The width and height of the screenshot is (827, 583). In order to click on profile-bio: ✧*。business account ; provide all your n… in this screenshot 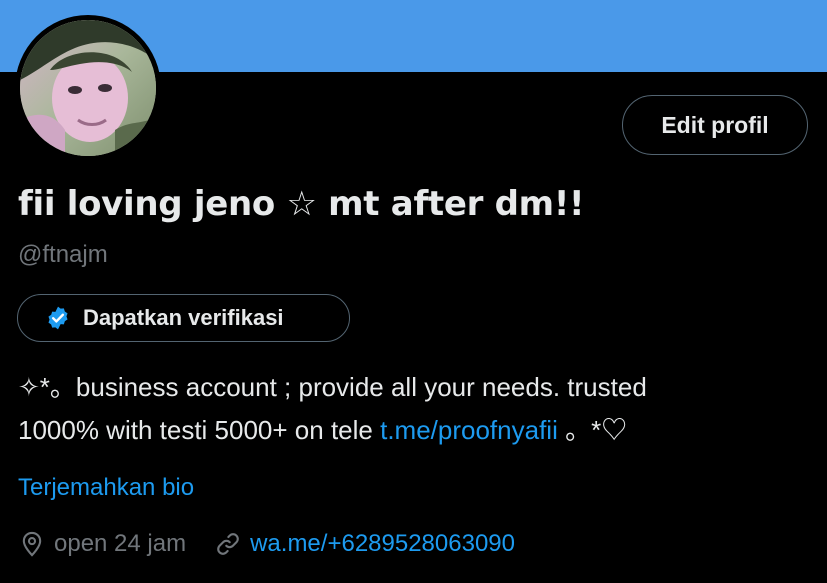, I will do `click(418, 409)`.